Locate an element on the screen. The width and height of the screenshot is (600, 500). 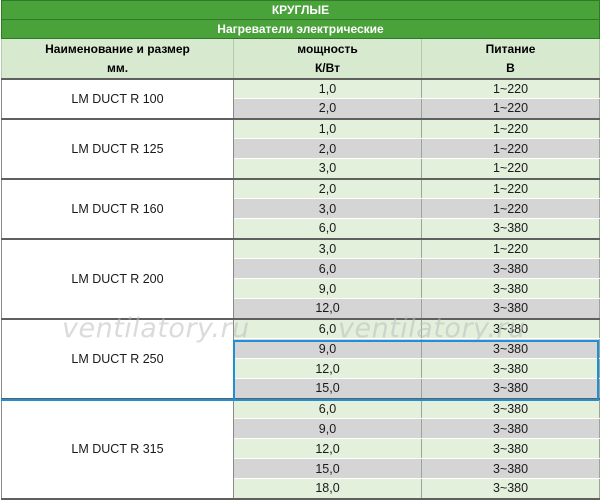
header-power-unit: К/Вт is located at coordinates (327, 68).